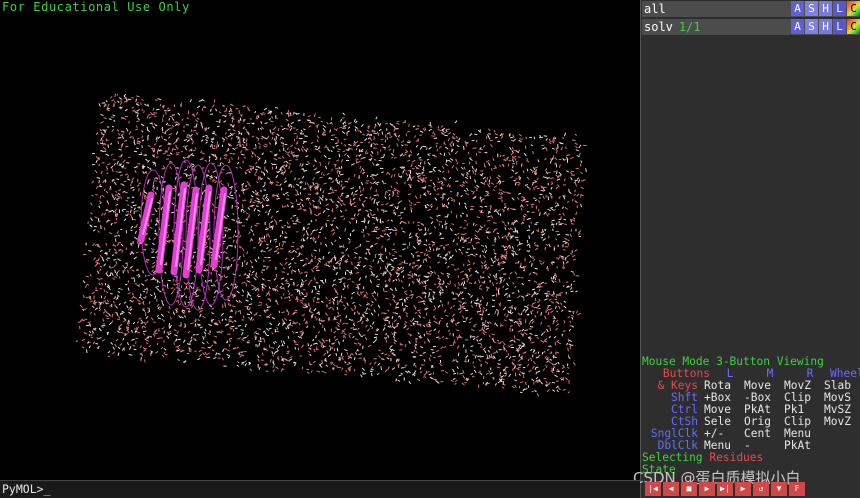 The height and width of the screenshot is (498, 860). What do you see at coordinates (751, 9) in the screenshot?
I see `object-row-all: all A S H L C` at bounding box center [751, 9].